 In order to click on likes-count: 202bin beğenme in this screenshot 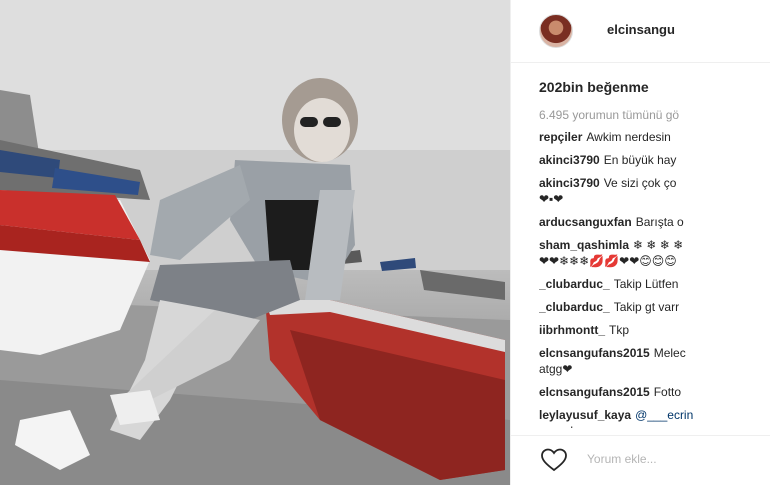, I will do `click(594, 87)`.